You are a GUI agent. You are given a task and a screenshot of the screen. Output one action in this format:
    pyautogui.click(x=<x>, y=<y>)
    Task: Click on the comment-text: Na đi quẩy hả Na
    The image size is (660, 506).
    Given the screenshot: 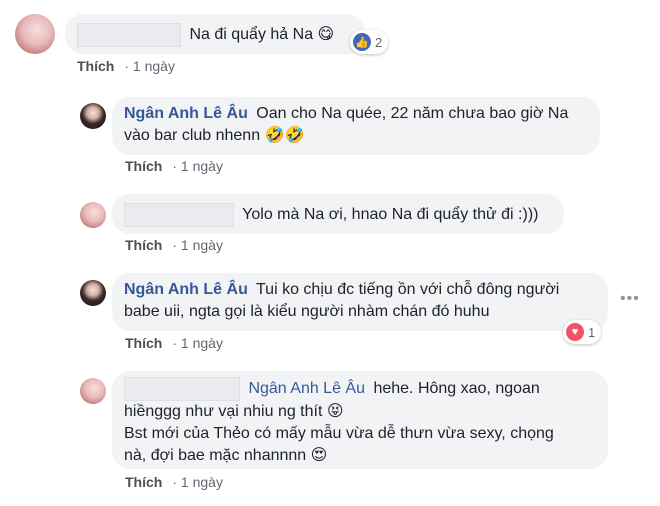 What is the action you would take?
    pyautogui.click(x=251, y=35)
    